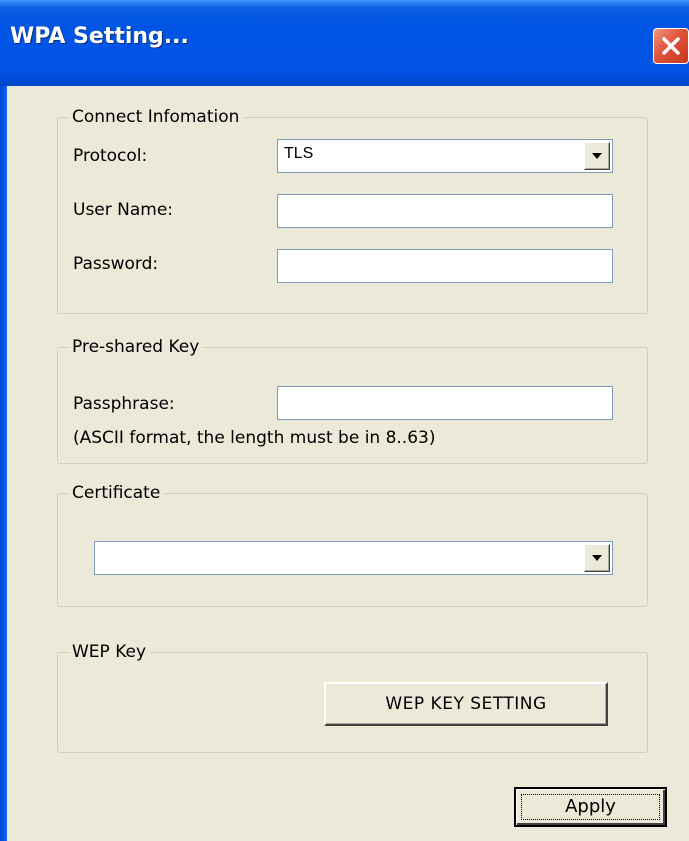 The width and height of the screenshot is (689, 841). I want to click on wep-key-setting-button: WEP KEY SETTING, so click(466, 704).